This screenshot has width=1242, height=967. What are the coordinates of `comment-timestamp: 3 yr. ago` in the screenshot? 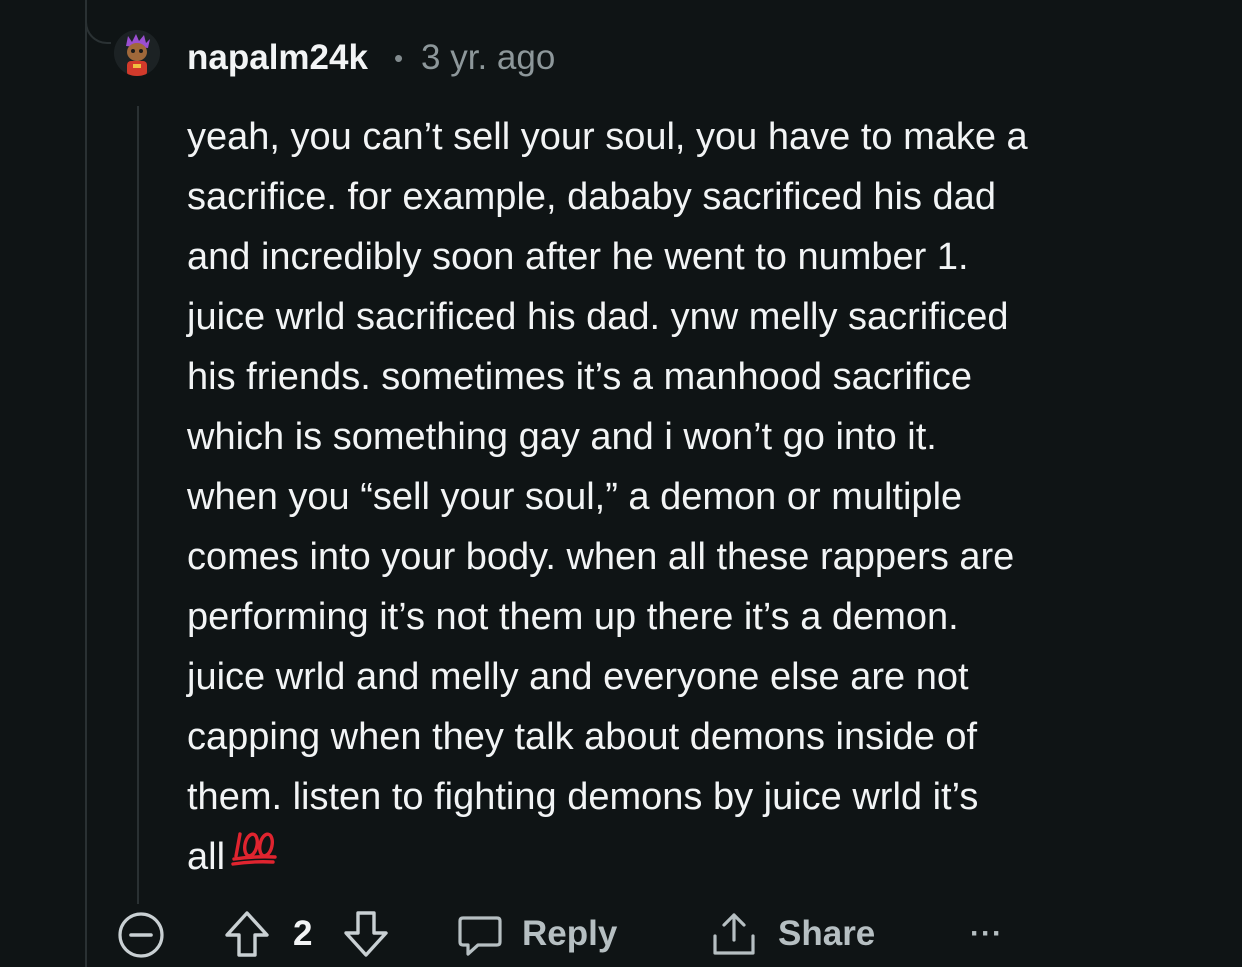 It's located at (488, 58).